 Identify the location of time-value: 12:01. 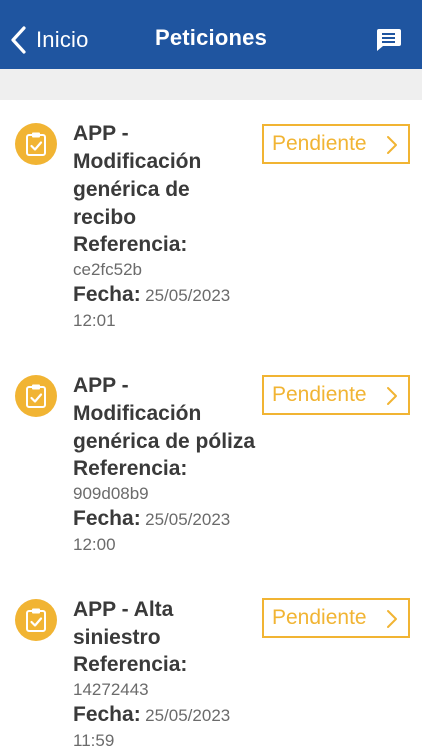
(94, 320).